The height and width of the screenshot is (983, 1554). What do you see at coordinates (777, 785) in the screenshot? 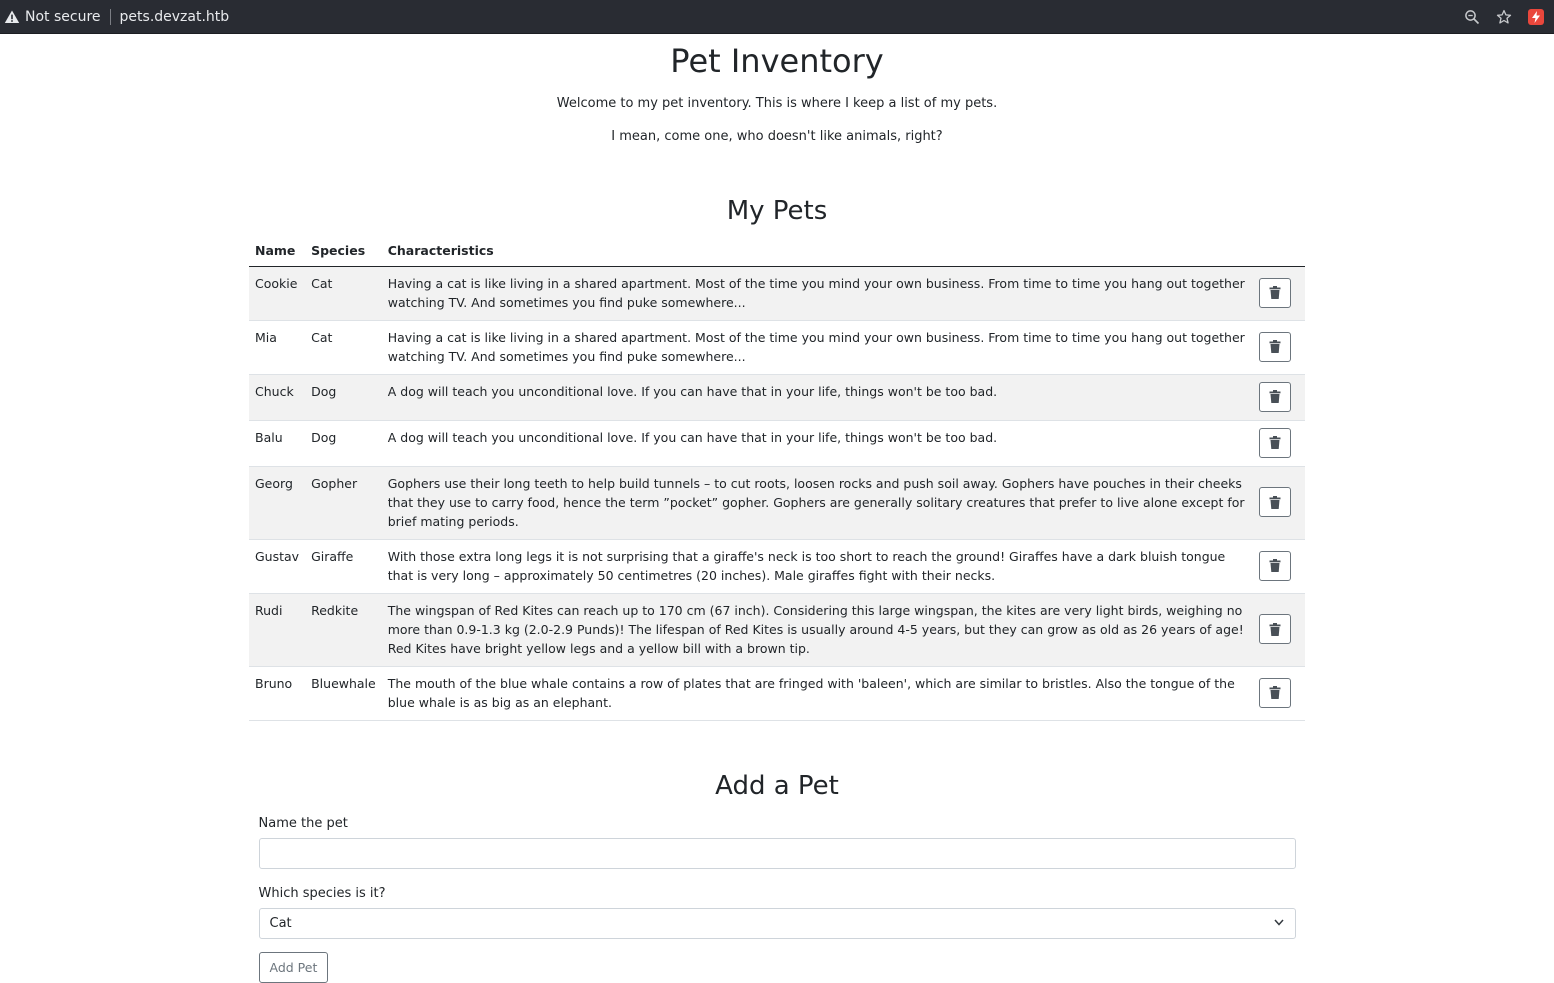
I see `add-pet-heading: Add a Pet` at bounding box center [777, 785].